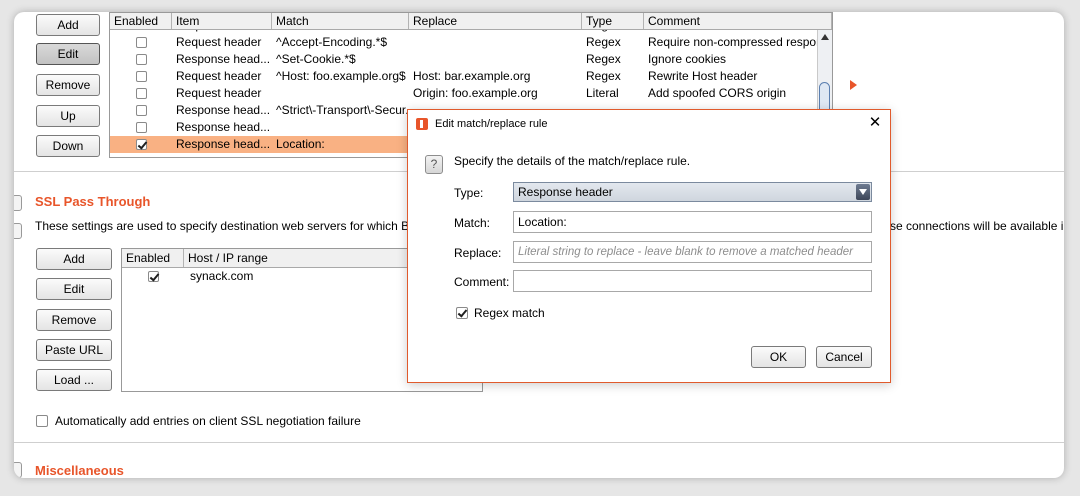 This screenshot has height=496, width=1080. Describe the element at coordinates (316, 59) in the screenshot. I see `match-cell: ^Set-Cookie.*$` at that location.